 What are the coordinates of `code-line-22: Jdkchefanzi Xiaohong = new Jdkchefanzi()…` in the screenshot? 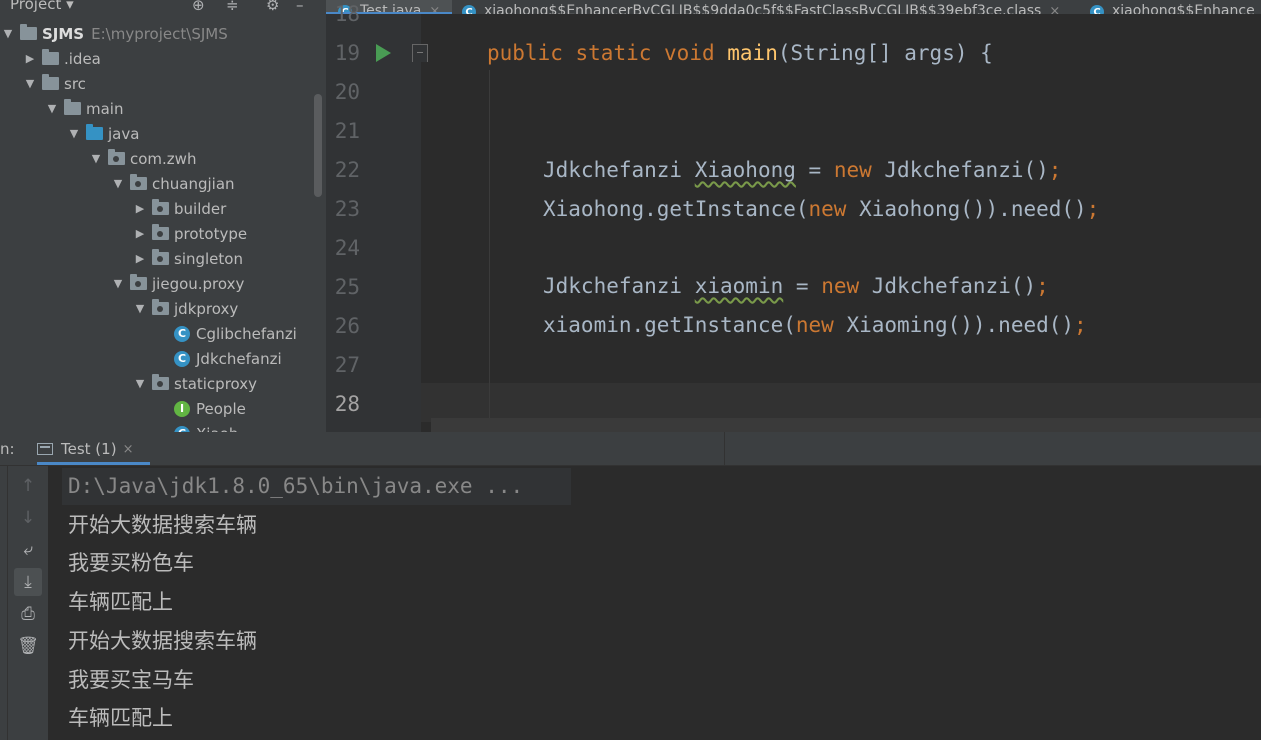 It's located at (802, 170).